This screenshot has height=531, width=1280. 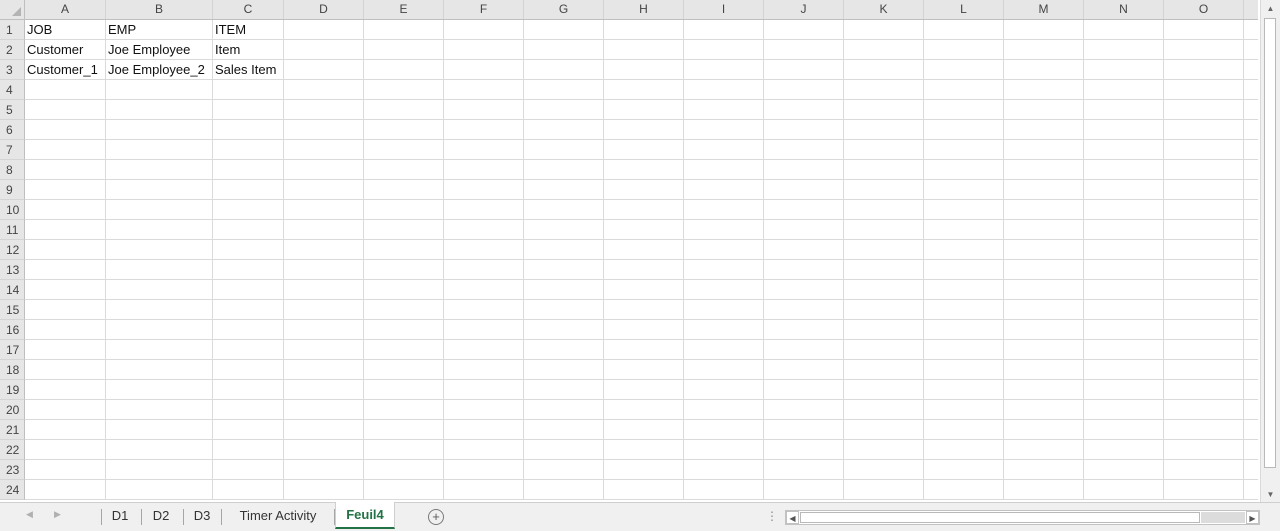 What do you see at coordinates (12, 270) in the screenshot?
I see `row-header-13: 13` at bounding box center [12, 270].